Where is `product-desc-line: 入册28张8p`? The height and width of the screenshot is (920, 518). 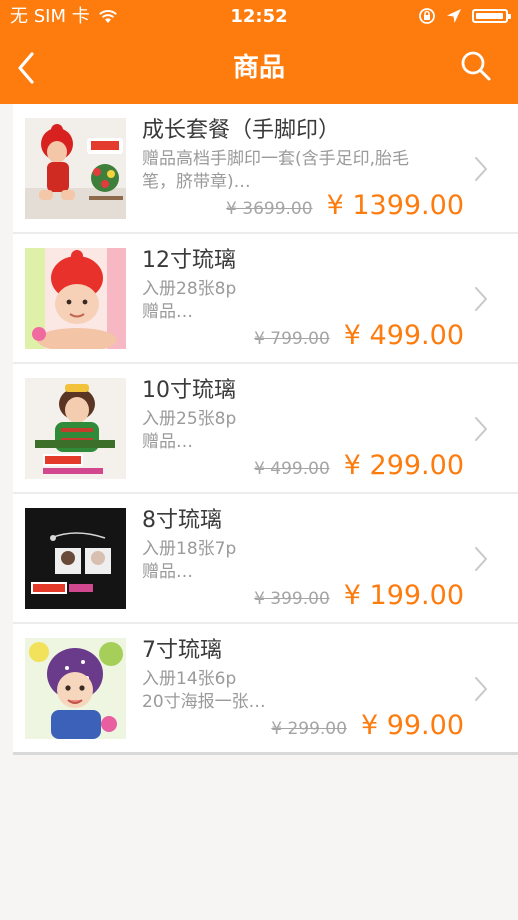
product-desc-line: 入册28张8p is located at coordinates (189, 289).